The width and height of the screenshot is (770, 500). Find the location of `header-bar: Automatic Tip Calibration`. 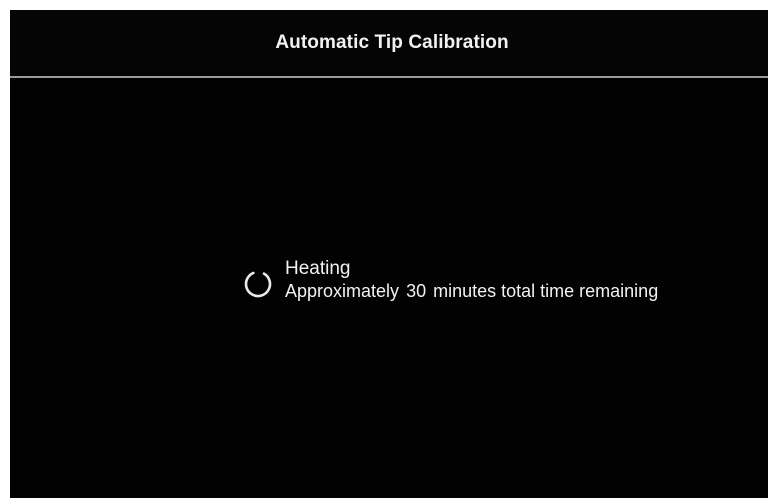

header-bar: Automatic Tip Calibration is located at coordinates (389, 44).